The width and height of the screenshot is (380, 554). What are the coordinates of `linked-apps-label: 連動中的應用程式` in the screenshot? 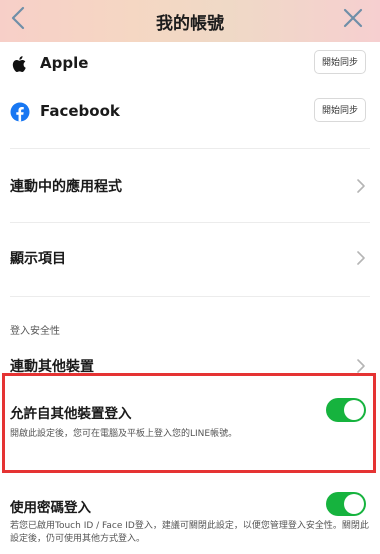 It's located at (66, 187).